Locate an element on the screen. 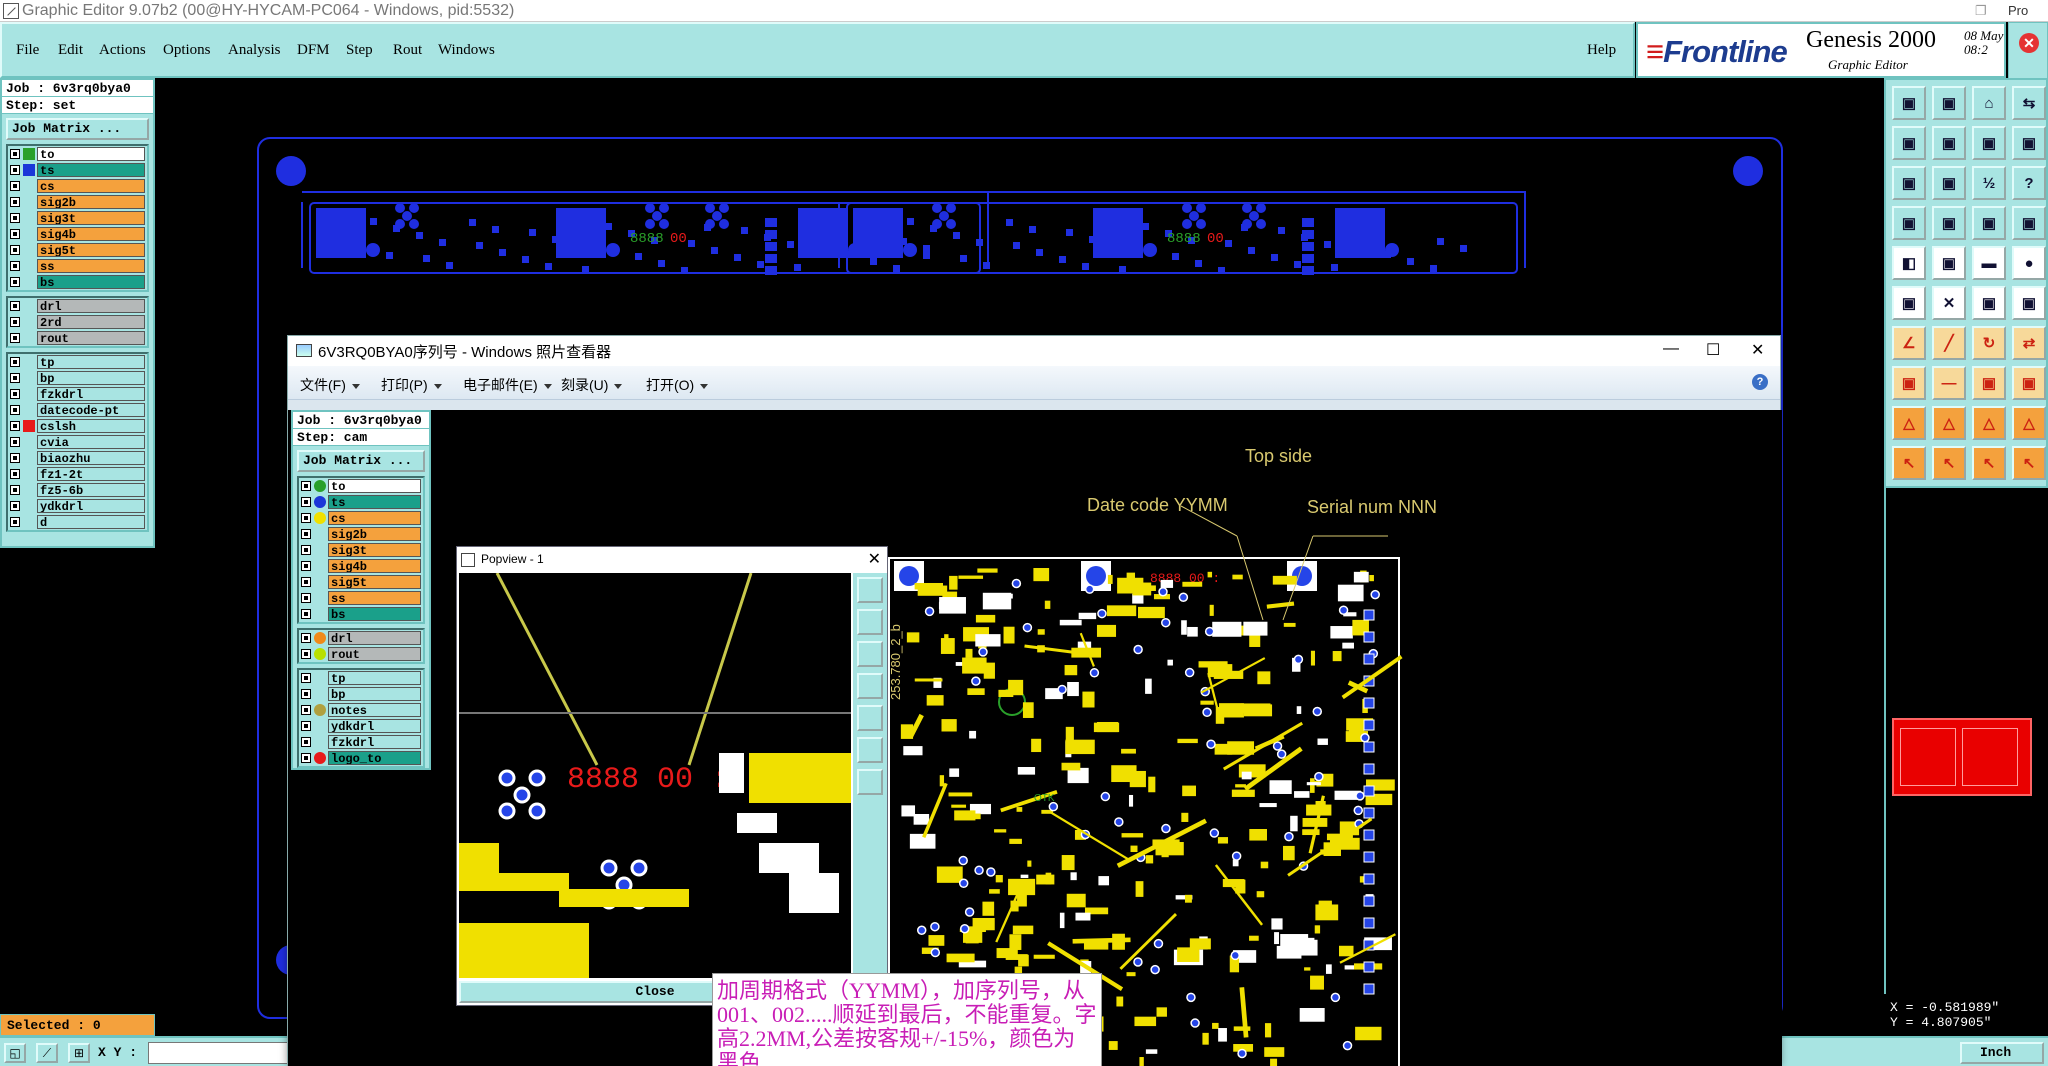 Image resolution: width=2048 pixels, height=1066 pixels. zoom-center-icon: ▣ is located at coordinates (1949, 183).